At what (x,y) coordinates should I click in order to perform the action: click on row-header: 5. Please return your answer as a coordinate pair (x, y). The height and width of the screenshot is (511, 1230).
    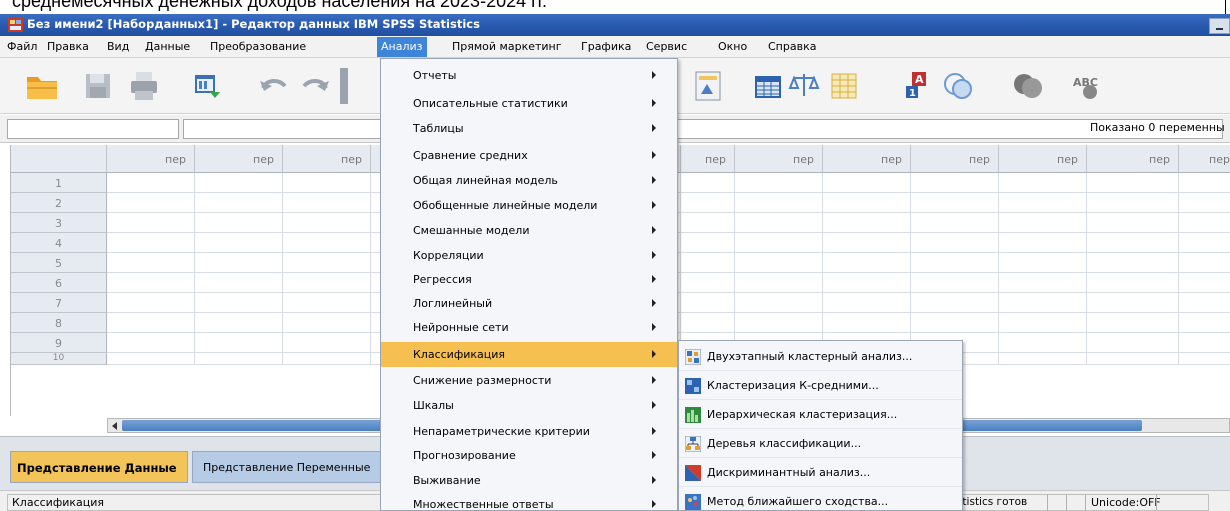
    Looking at the image, I should click on (59, 263).